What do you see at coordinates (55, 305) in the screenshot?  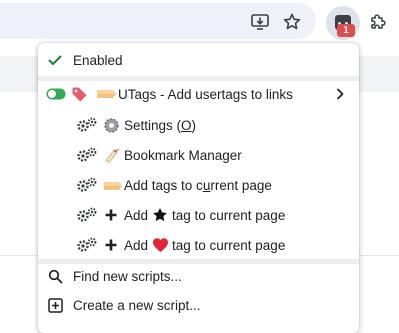 I see `plus-square-icon` at bounding box center [55, 305].